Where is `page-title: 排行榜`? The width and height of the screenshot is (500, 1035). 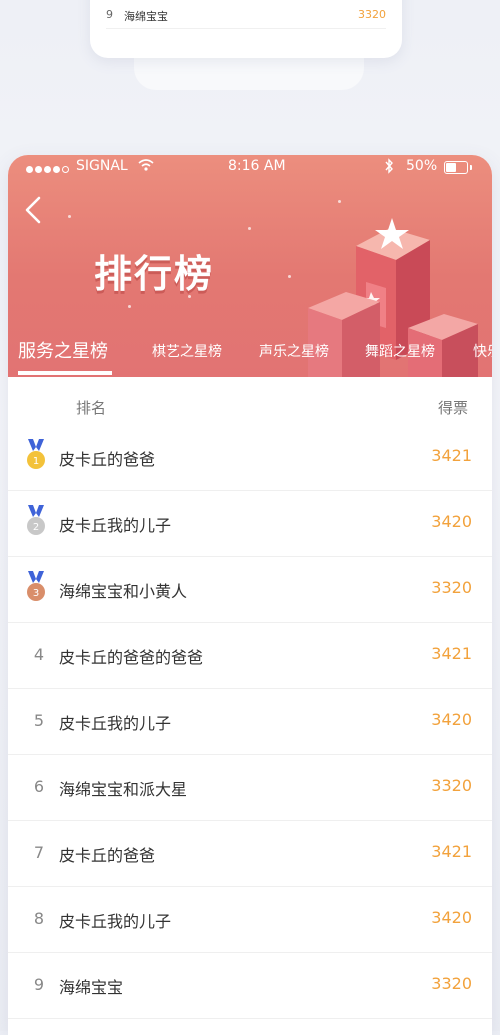 page-title: 排行榜 is located at coordinates (154, 274).